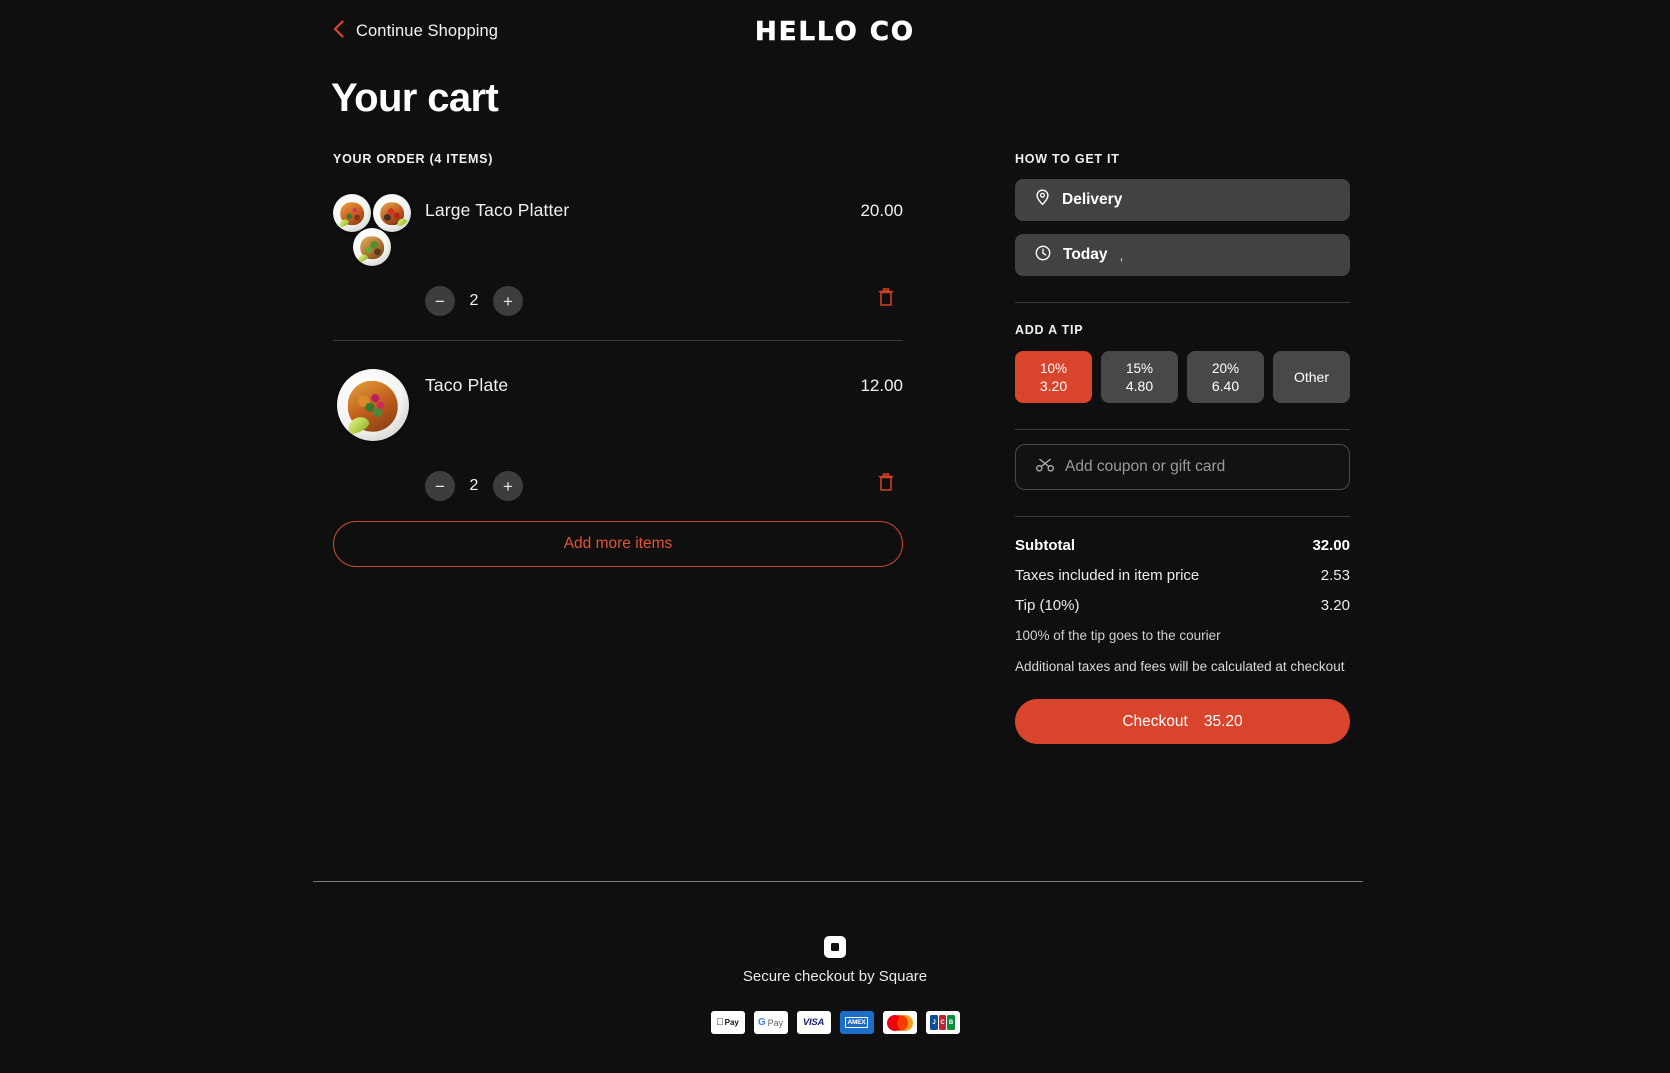  Describe the element at coordinates (1107, 575) in the screenshot. I see `taxes-label: Taxes included in item price` at that location.